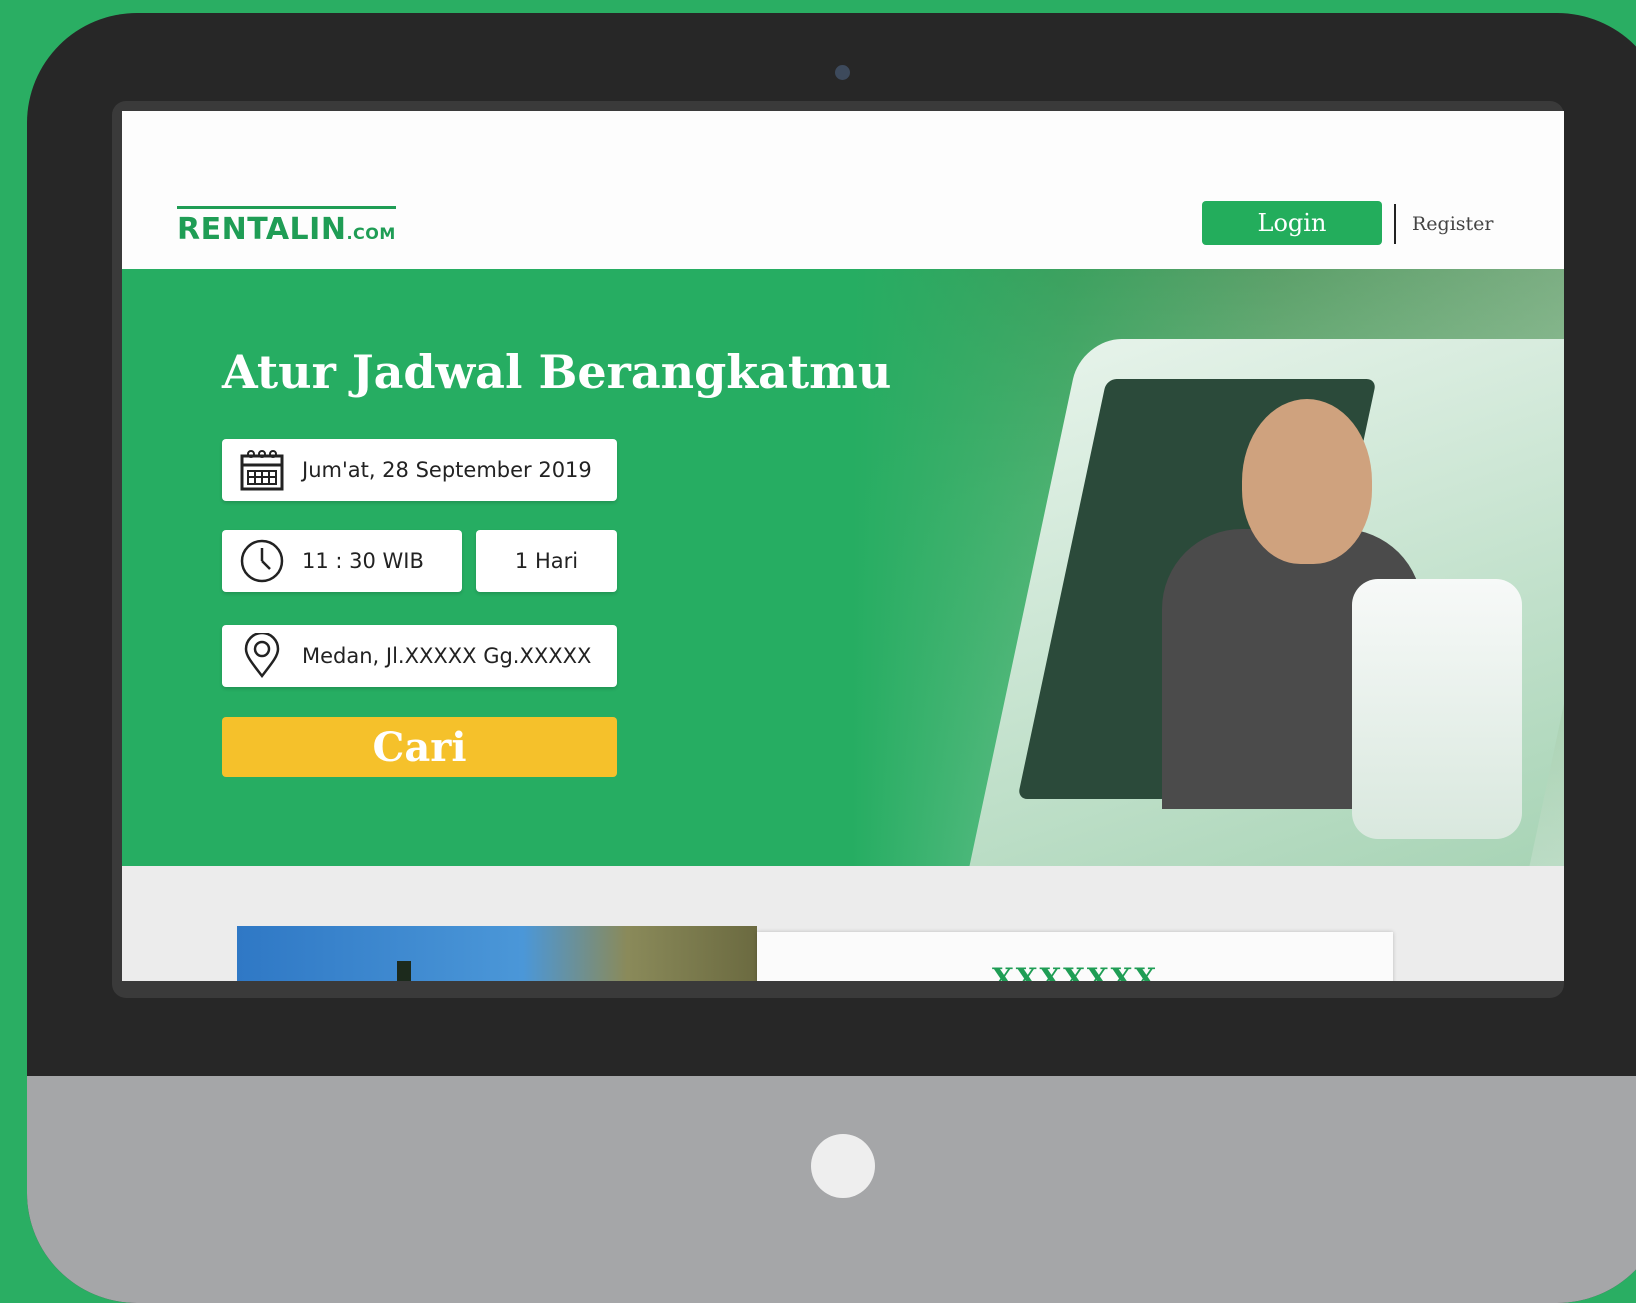  Describe the element at coordinates (447, 656) in the screenshot. I see `location-value: Medan, Jl.XXXXX Gg.XXXXX` at that location.